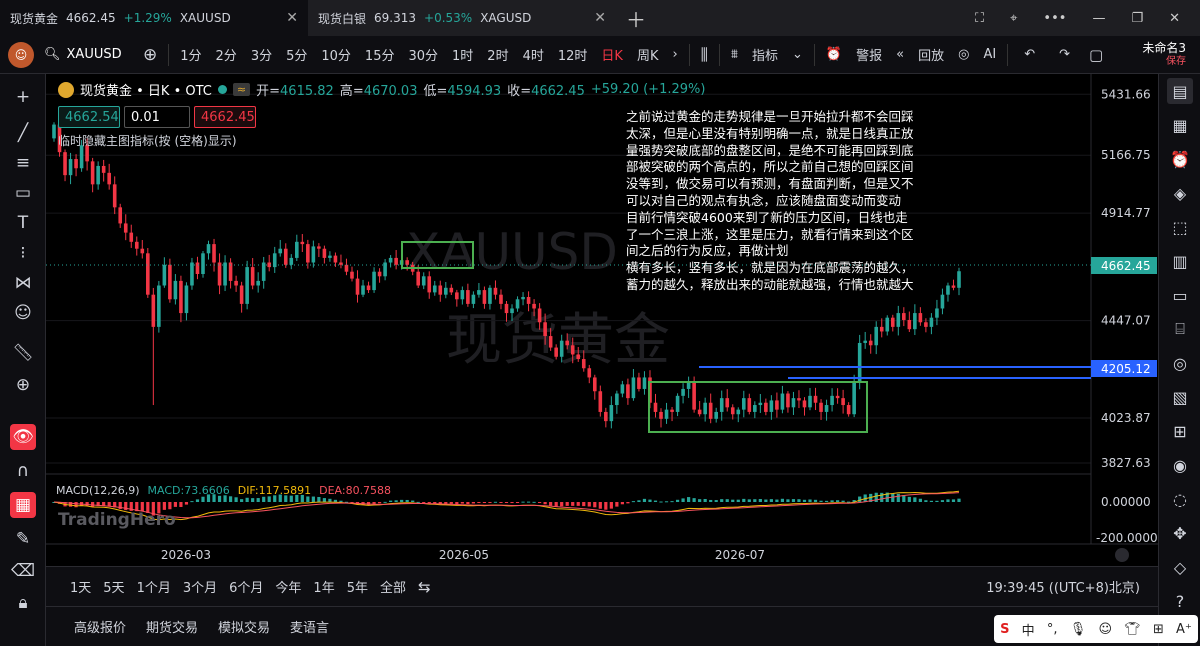 This screenshot has height=646, width=1200. Describe the element at coordinates (1180, 193) in the screenshot. I see `layers-icon: ◈` at that location.